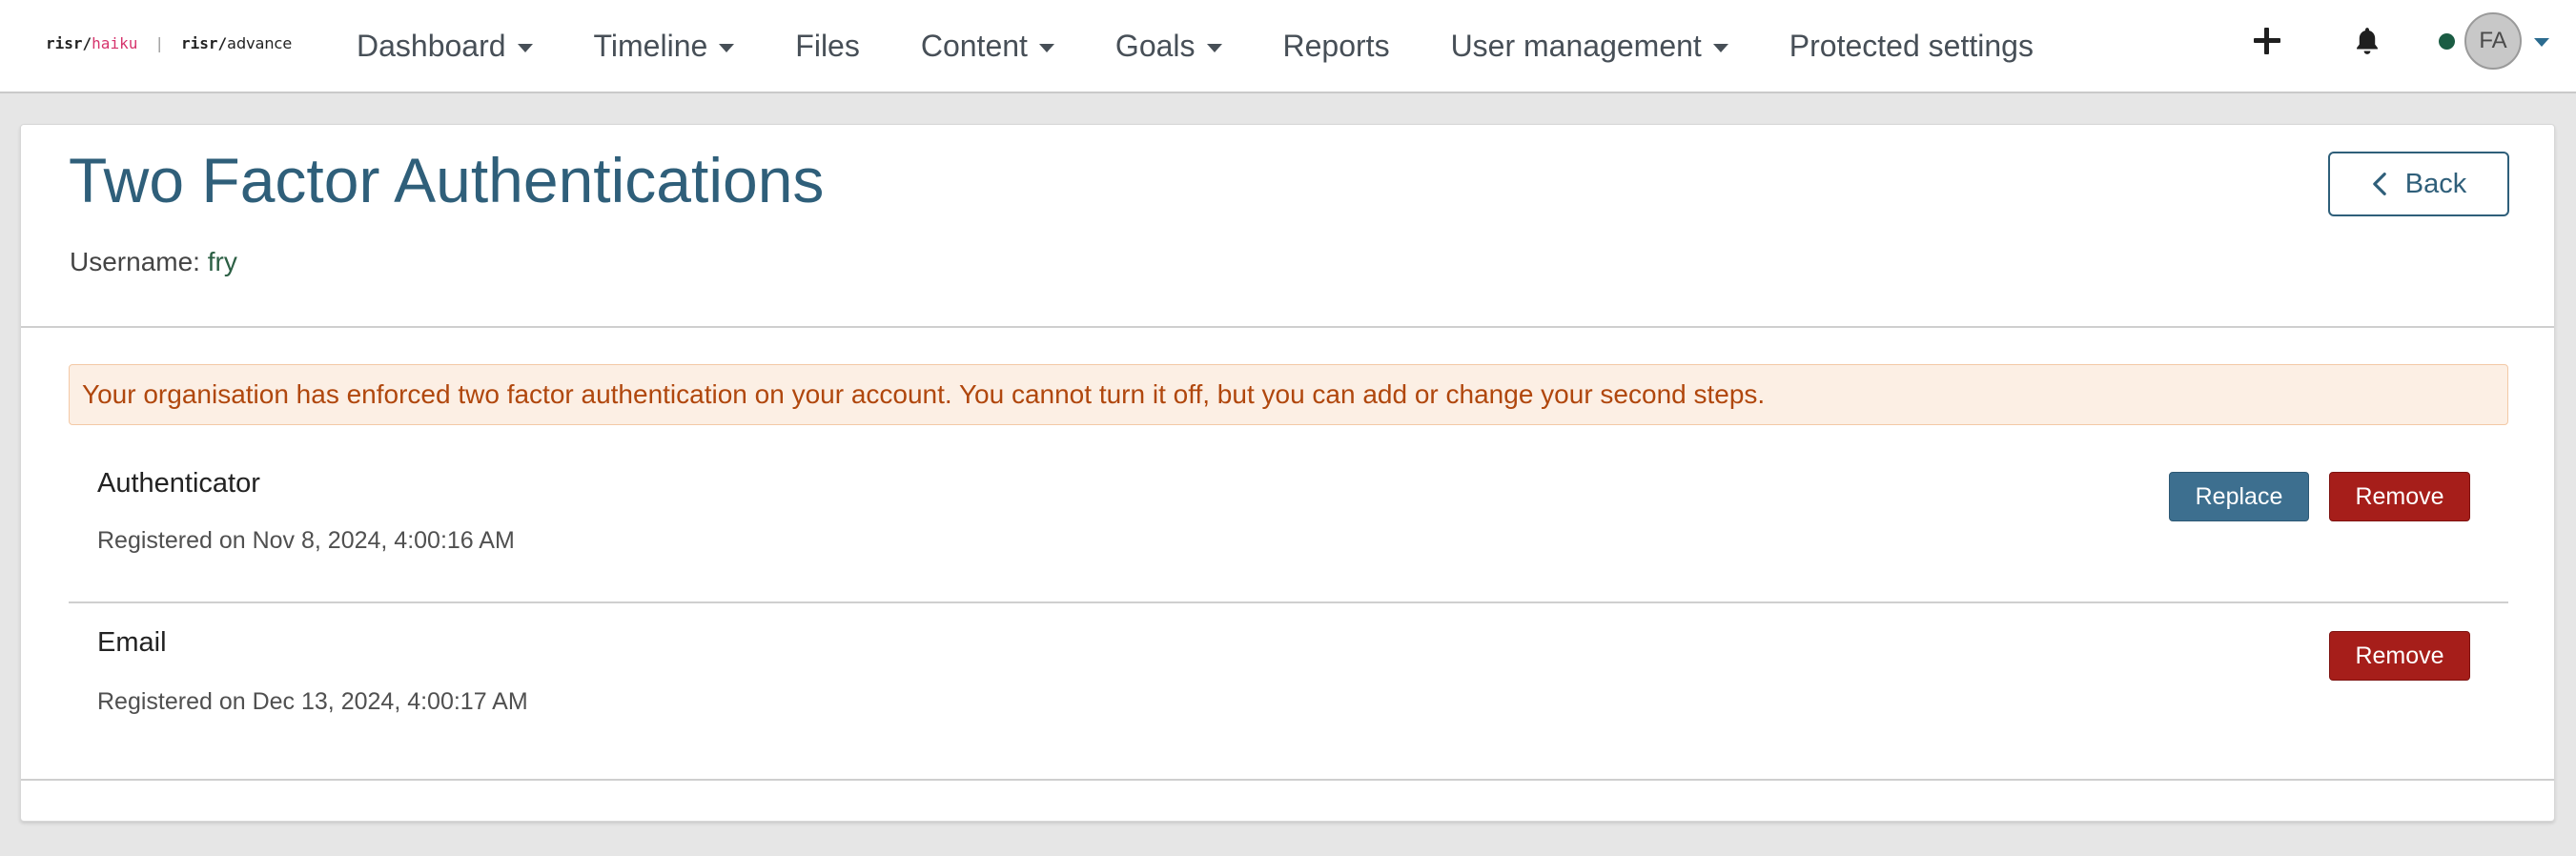 The height and width of the screenshot is (856, 2576). I want to click on nav-goals: Goals, so click(1168, 47).